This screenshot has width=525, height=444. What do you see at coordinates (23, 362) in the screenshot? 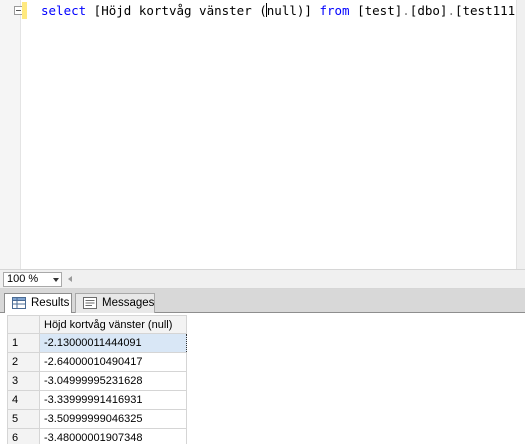
I see `row-number: 2` at bounding box center [23, 362].